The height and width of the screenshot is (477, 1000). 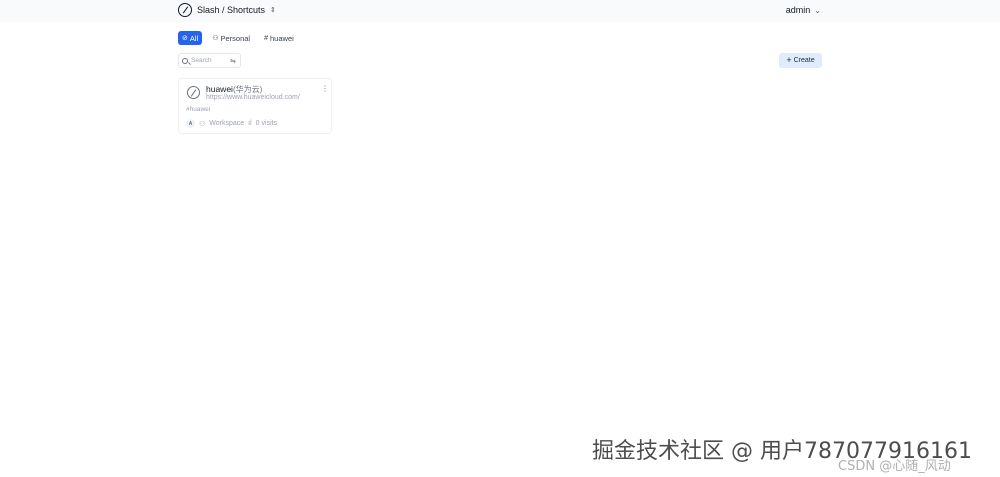 I want to click on shortcut-alt-title: (华为云), so click(x=247, y=89).